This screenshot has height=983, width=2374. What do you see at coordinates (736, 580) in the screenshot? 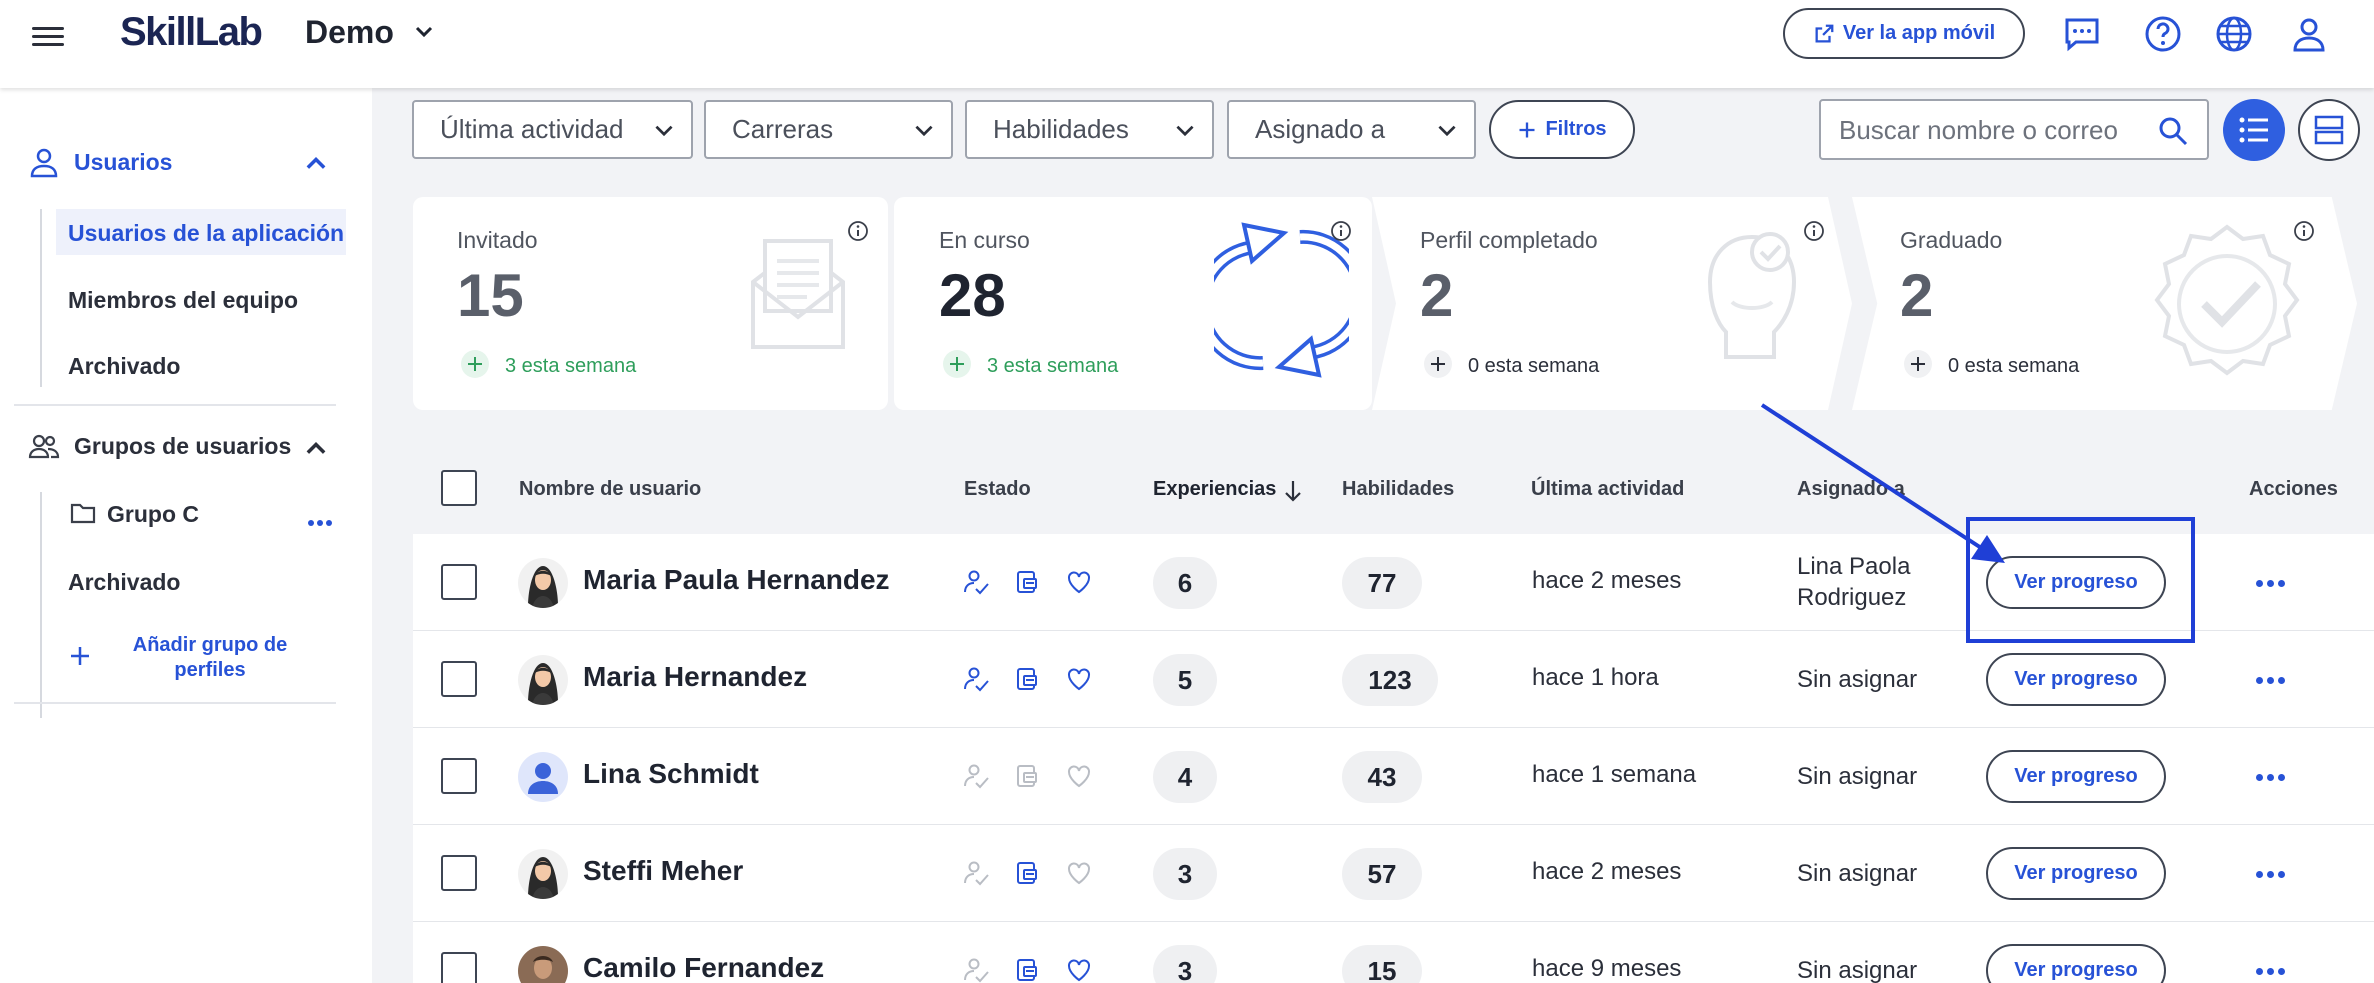
I see `user-name: Maria Paula Hernandez` at bounding box center [736, 580].